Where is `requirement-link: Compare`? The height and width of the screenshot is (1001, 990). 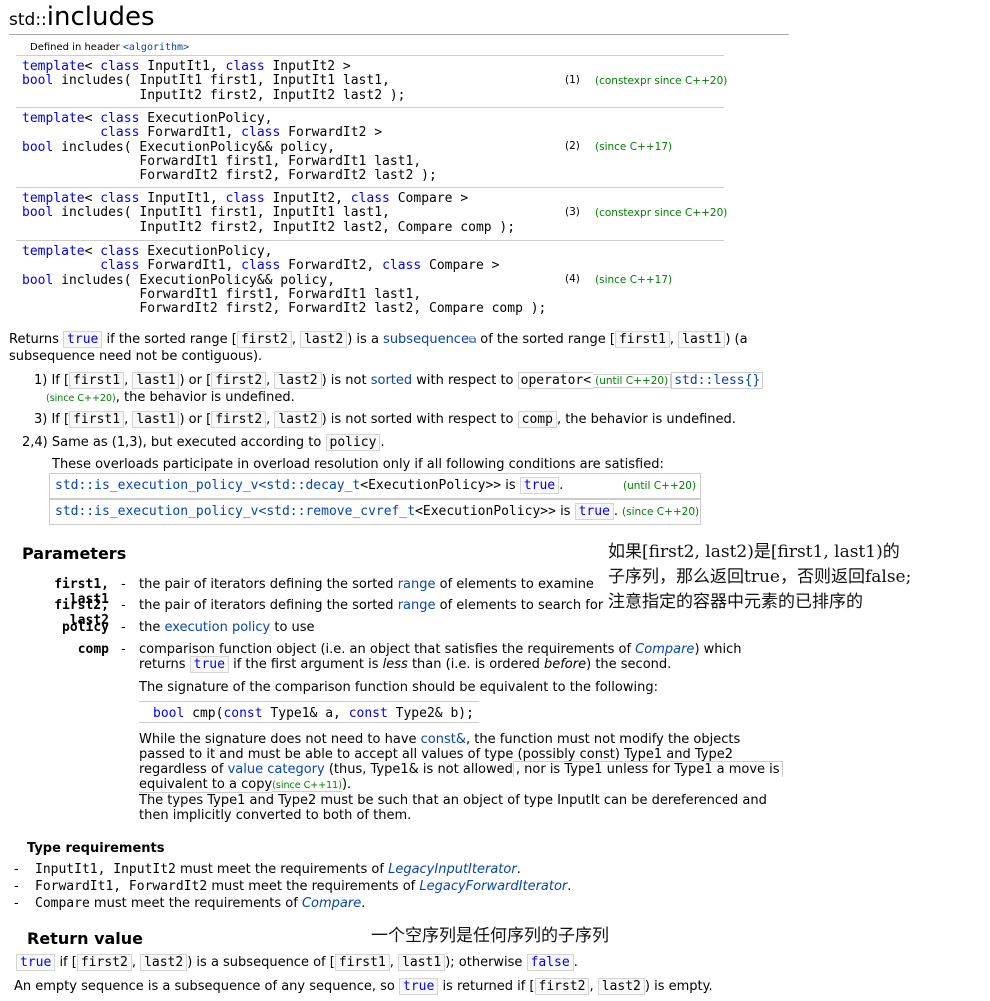
requirement-link: Compare is located at coordinates (331, 903).